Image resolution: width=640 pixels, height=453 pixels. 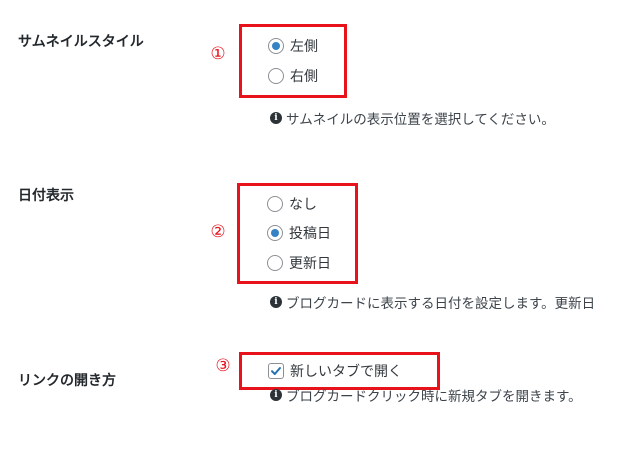 What do you see at coordinates (223, 366) in the screenshot?
I see `annotation-marker-3: ③` at bounding box center [223, 366].